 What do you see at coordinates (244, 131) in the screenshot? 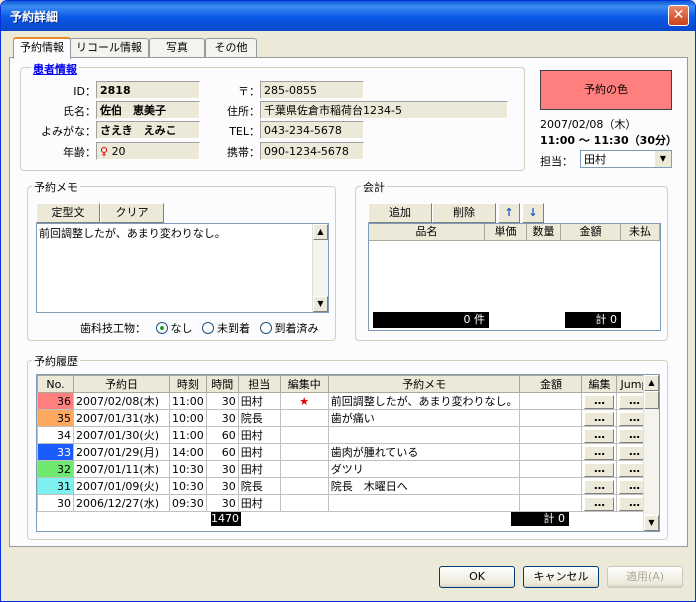
I see `tel-label: TEL：` at bounding box center [244, 131].